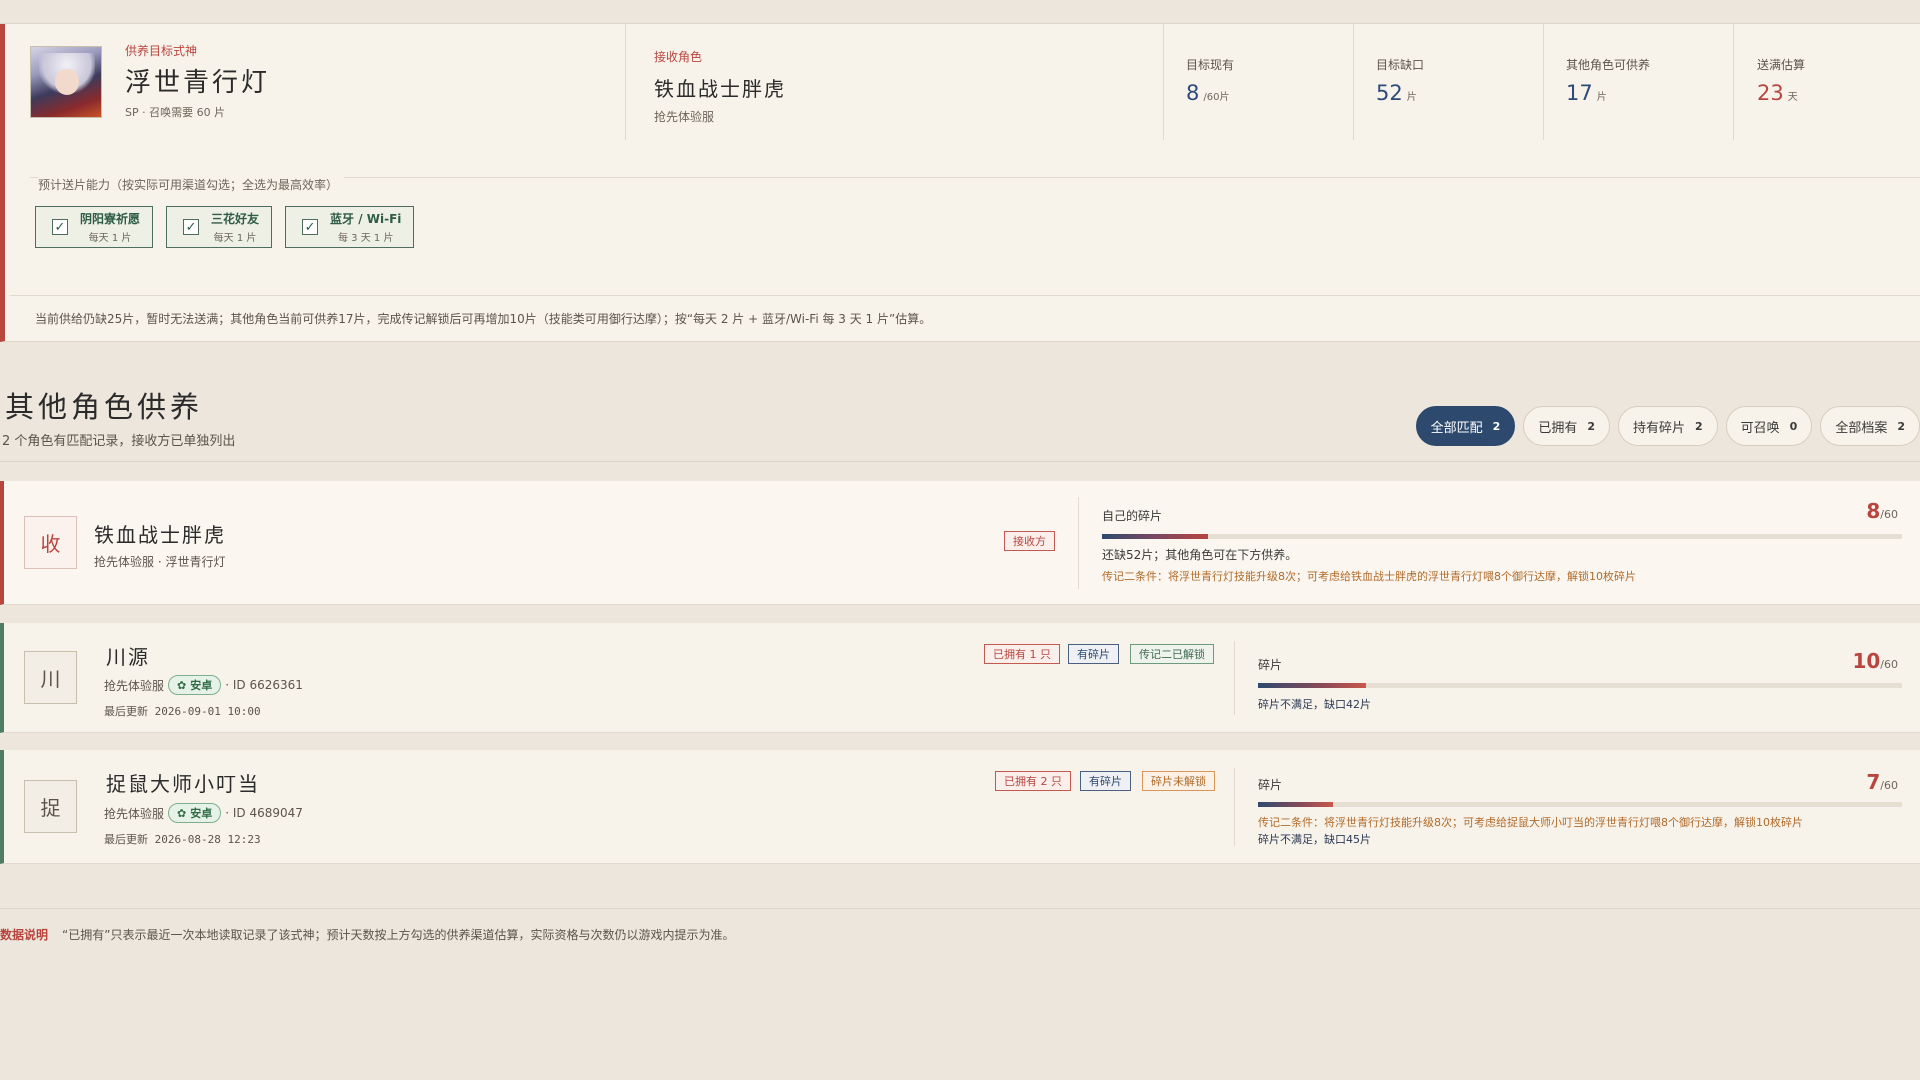  What do you see at coordinates (195, 685) in the screenshot?
I see `platform-badge: ✿ 安卓` at bounding box center [195, 685].